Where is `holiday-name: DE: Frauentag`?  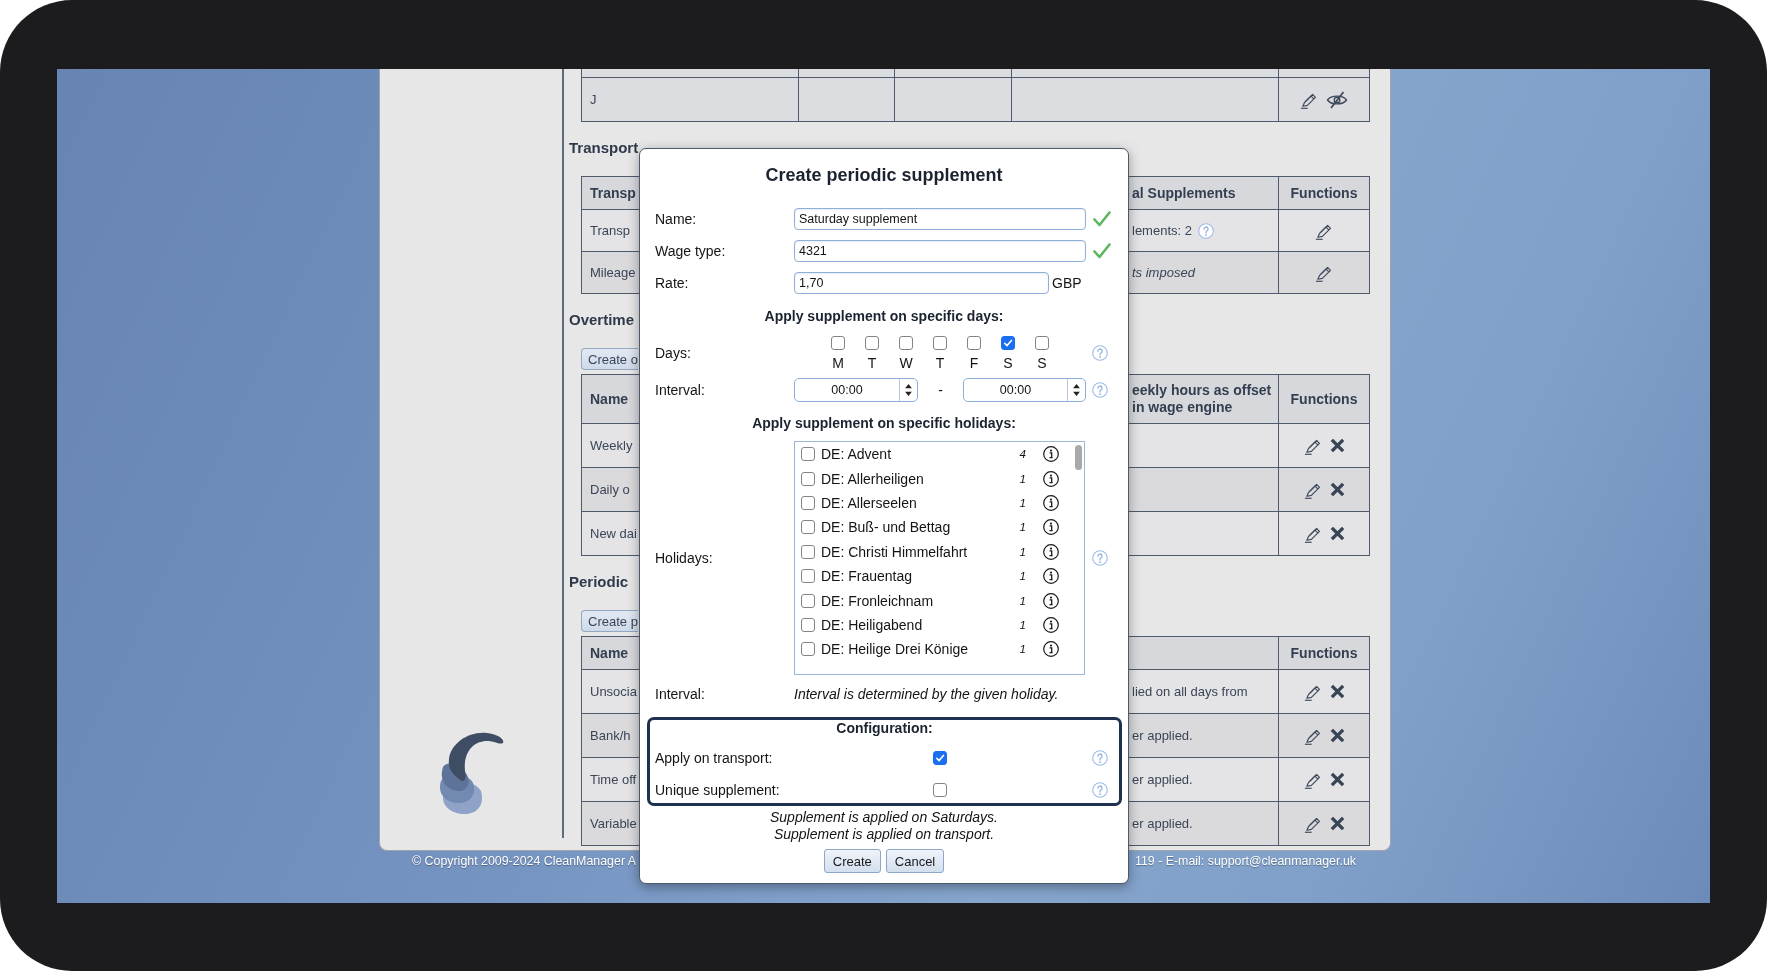 holiday-name: DE: Frauentag is located at coordinates (867, 576).